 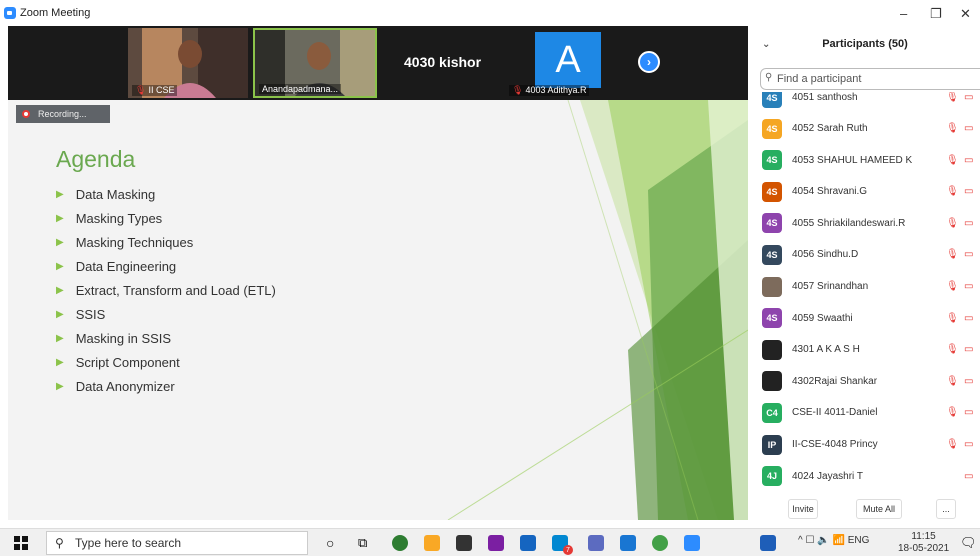 I want to click on participant-row: 4S 4059 Swaathi 🎙 ▭, so click(x=865, y=318).